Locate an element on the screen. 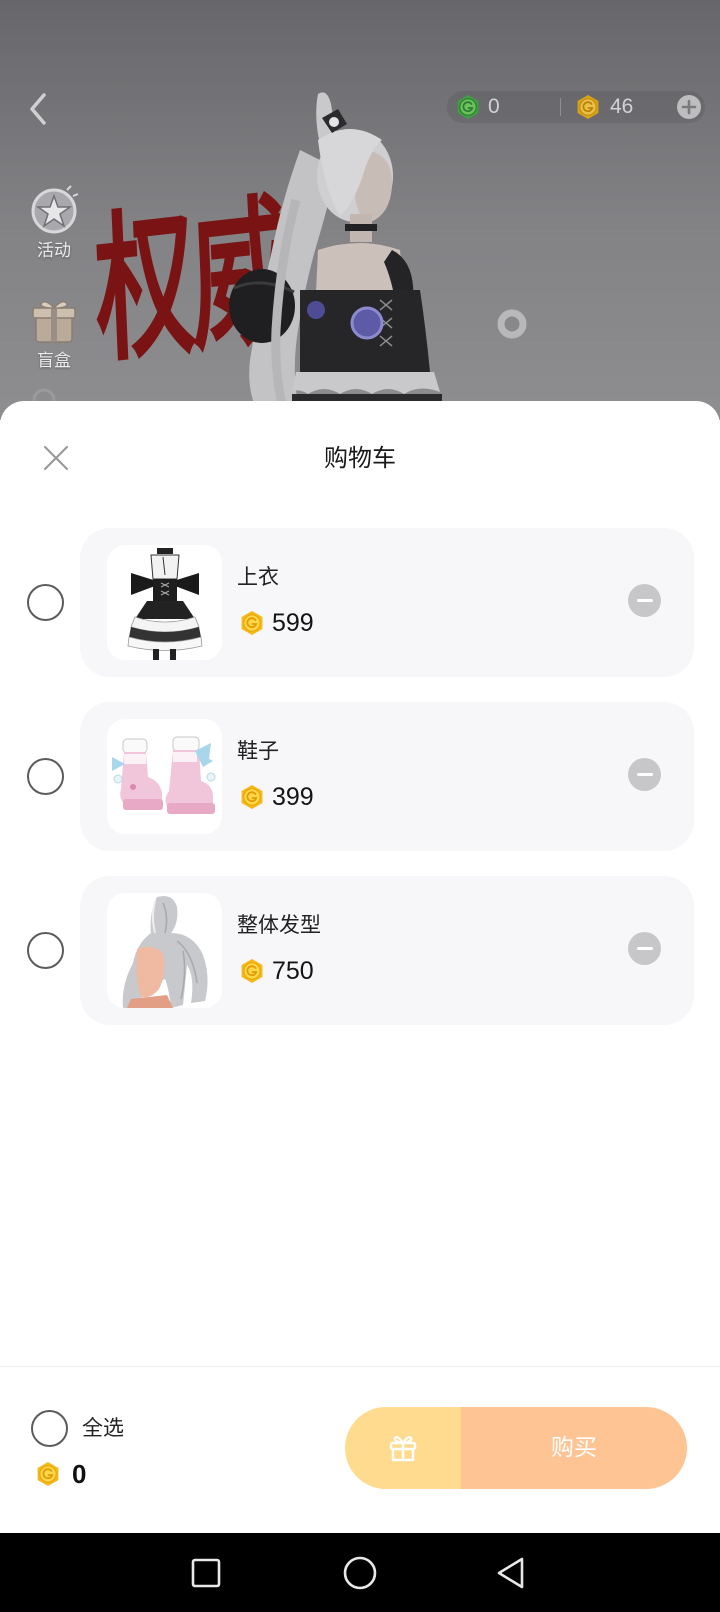  square-icon is located at coordinates (206, 1573).